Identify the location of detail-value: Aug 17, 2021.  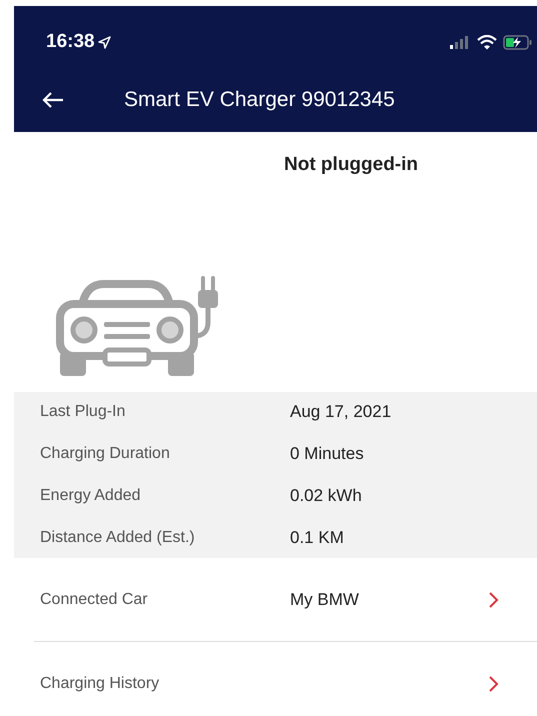
(341, 412).